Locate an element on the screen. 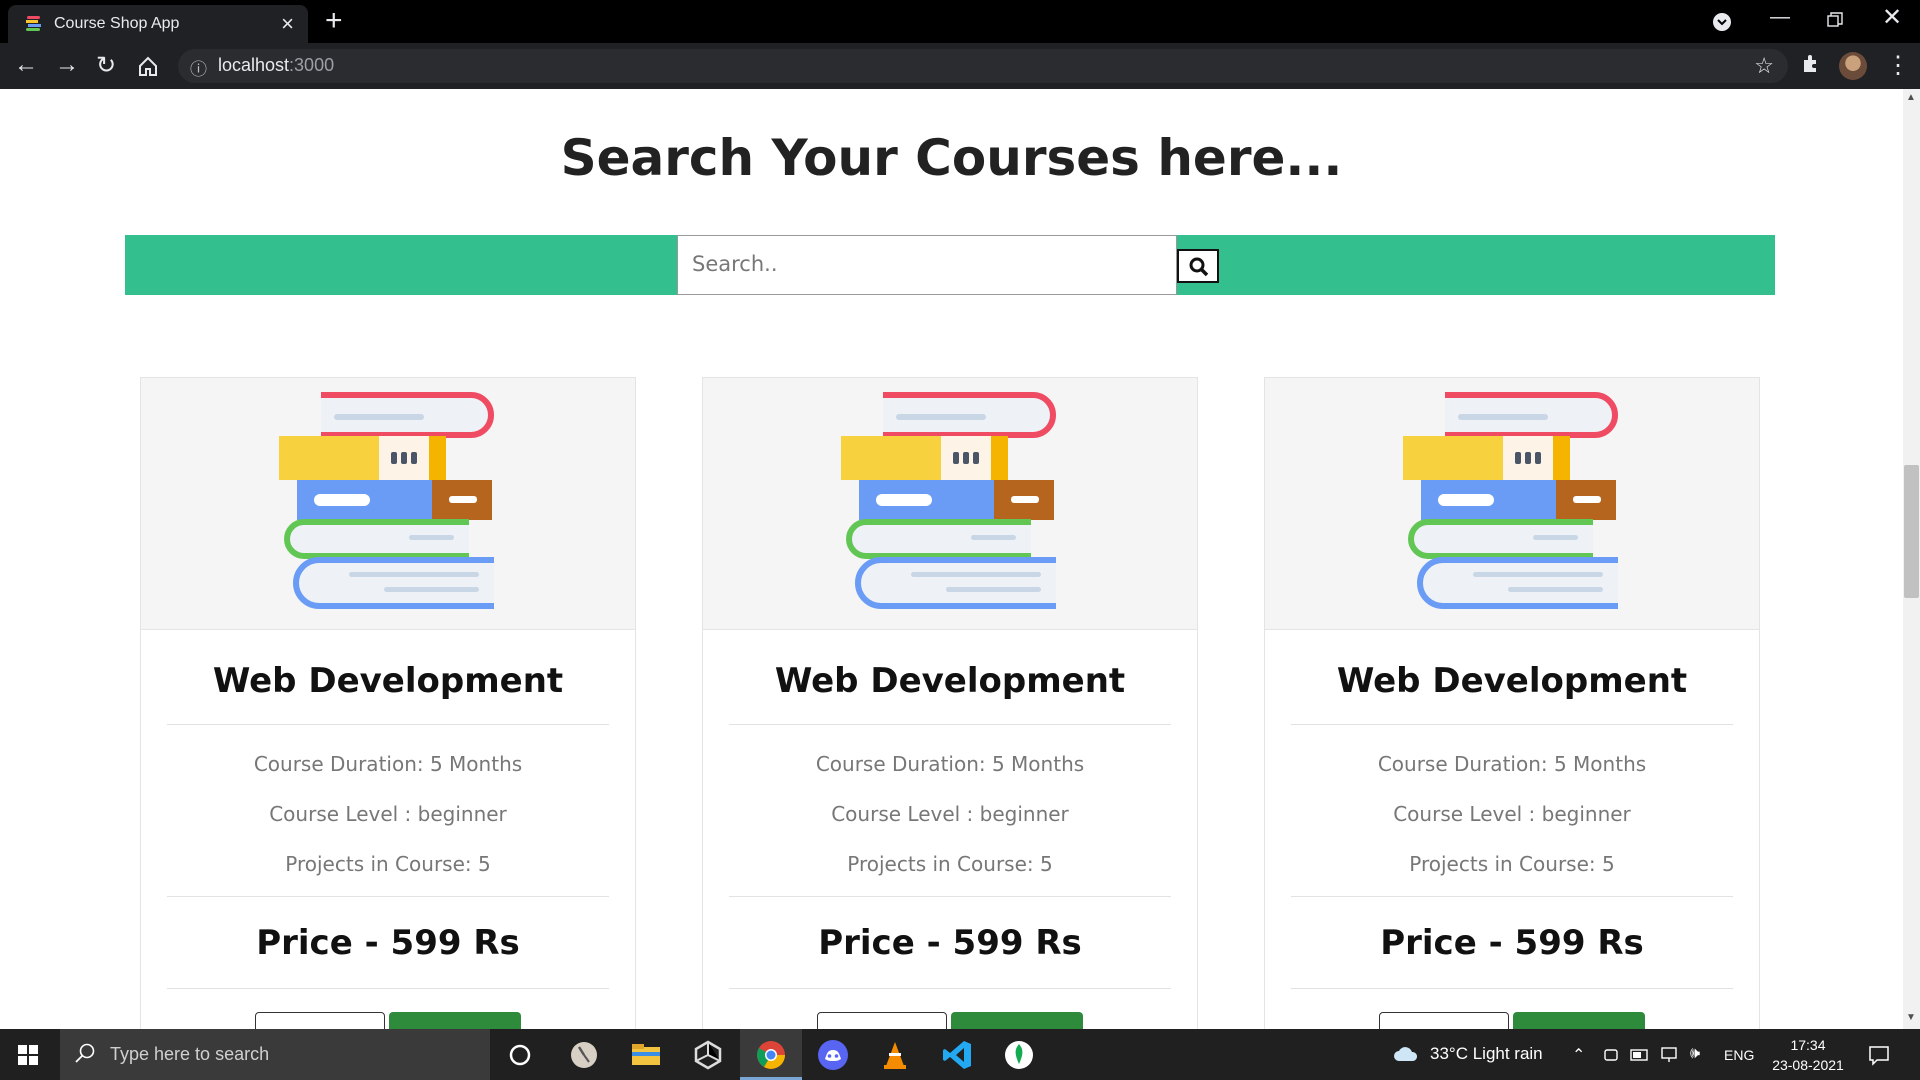 The width and height of the screenshot is (1920, 1080). search-button is located at coordinates (1198, 266).